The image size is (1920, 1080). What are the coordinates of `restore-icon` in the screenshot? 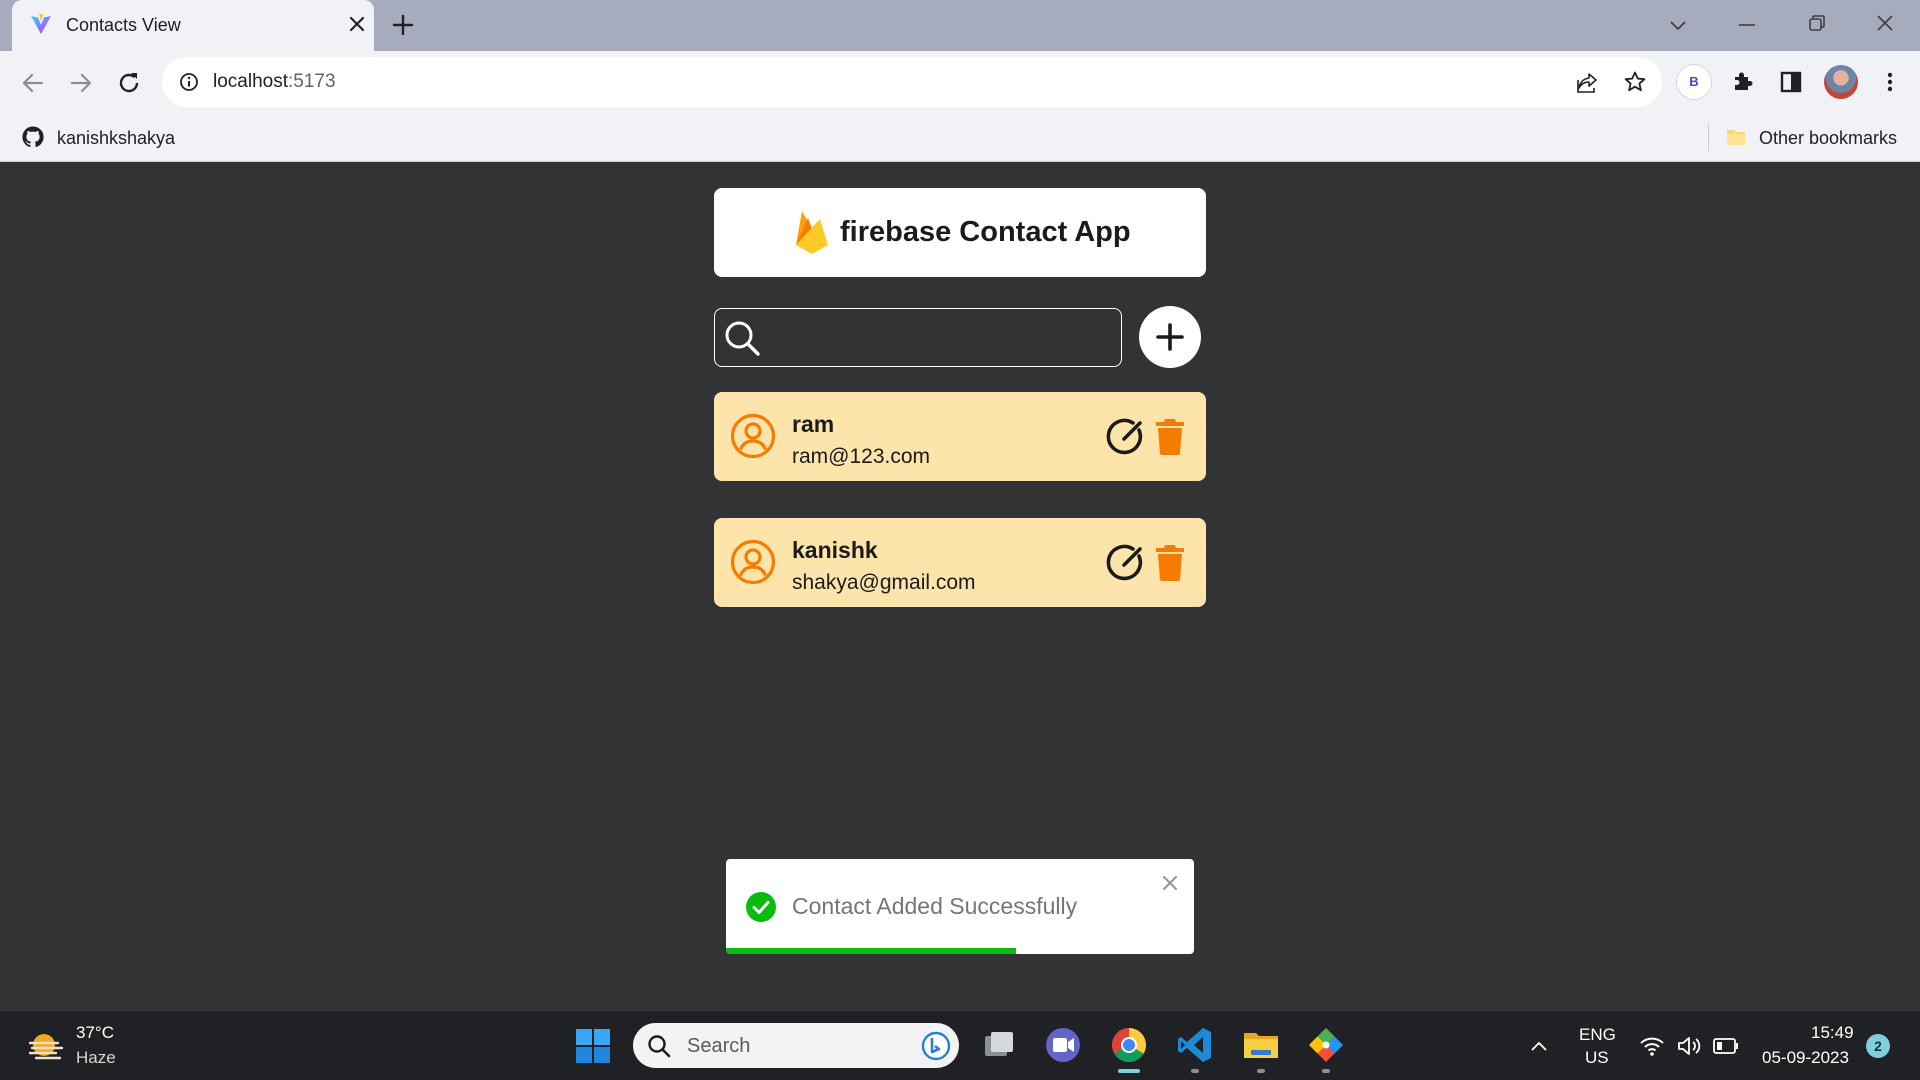 It's located at (1817, 23).